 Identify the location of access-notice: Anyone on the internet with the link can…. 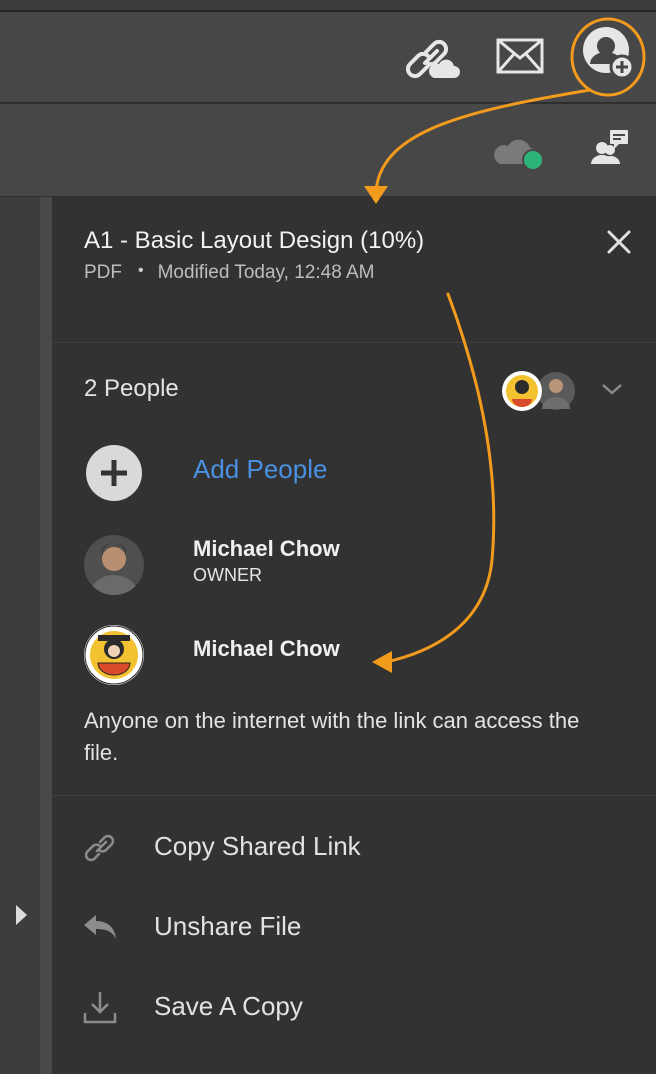
(332, 736).